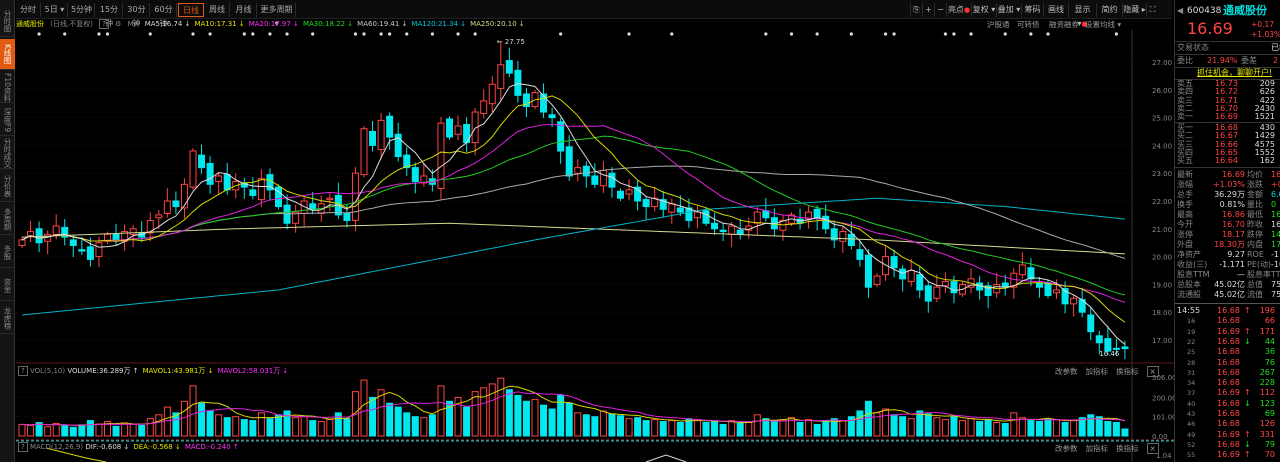  Describe the element at coordinates (1191, 372) in the screenshot. I see `trade-time: 31` at that location.